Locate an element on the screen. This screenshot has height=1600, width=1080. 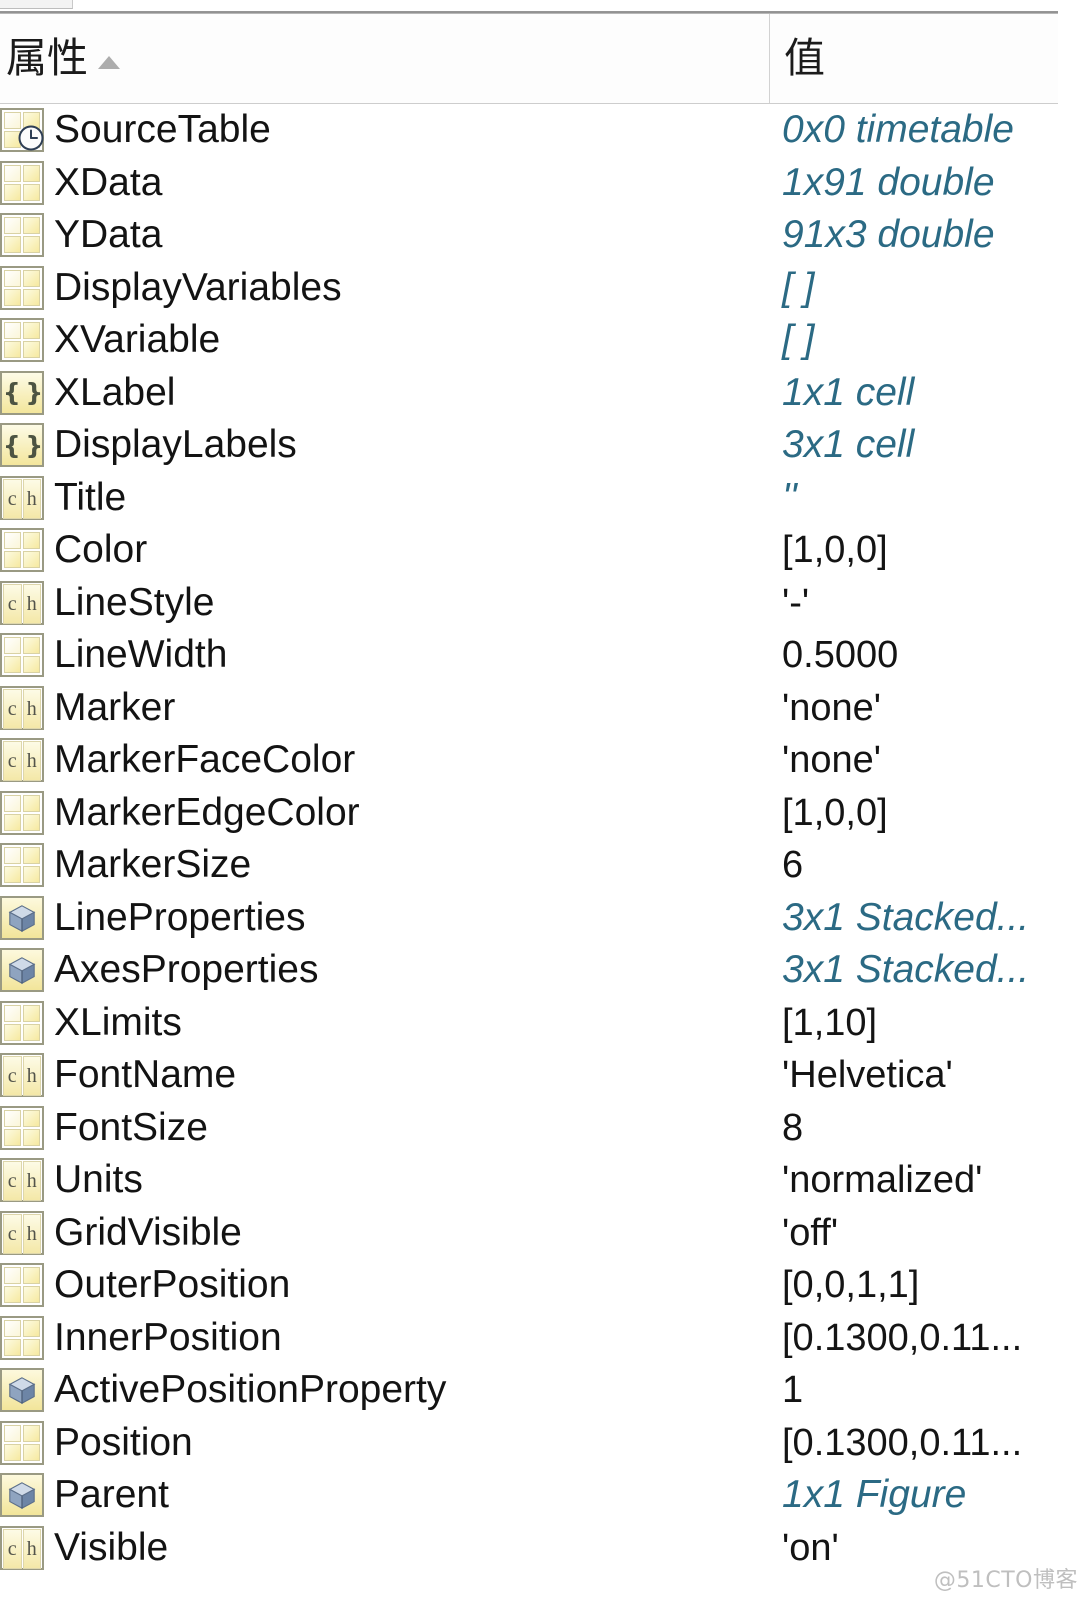
property-name: GridVisible is located at coordinates (148, 1232).